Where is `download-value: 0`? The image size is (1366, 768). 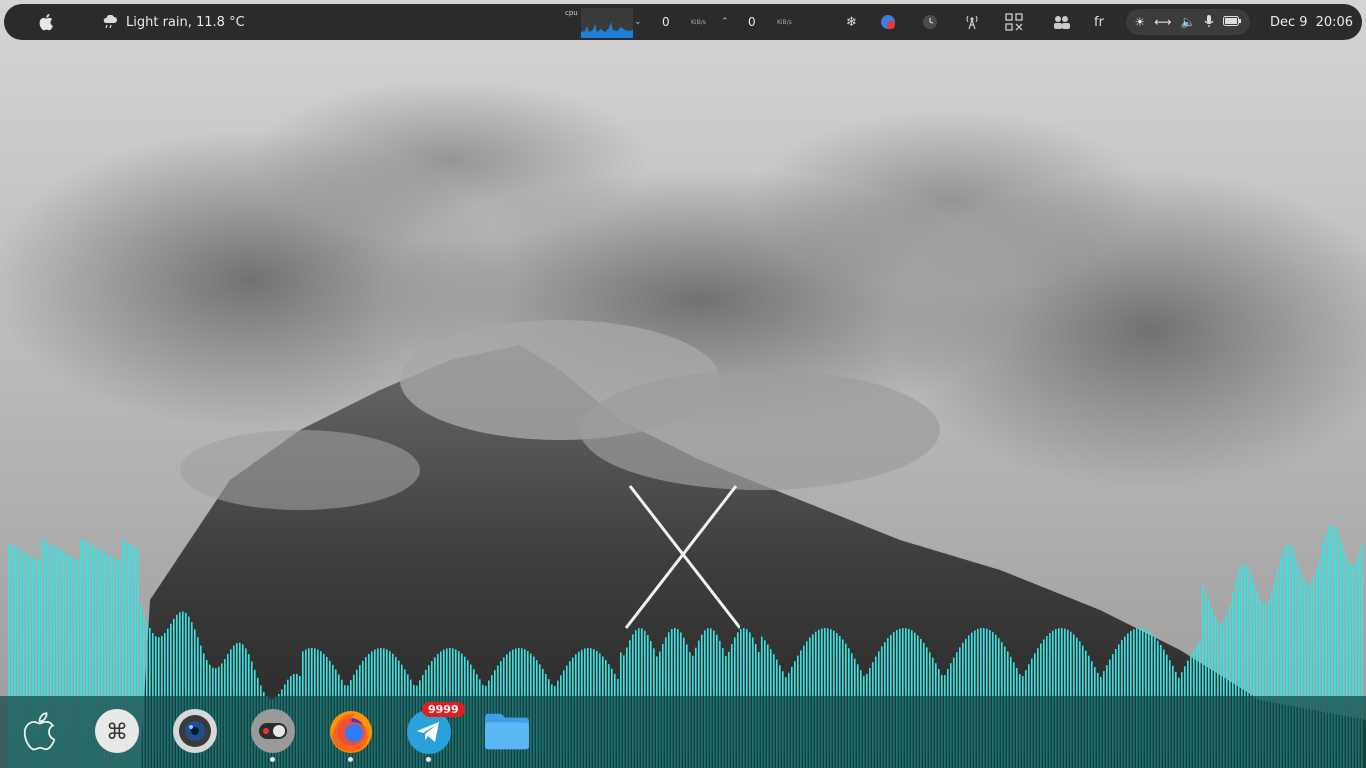
download-value: 0 is located at coordinates (666, 22).